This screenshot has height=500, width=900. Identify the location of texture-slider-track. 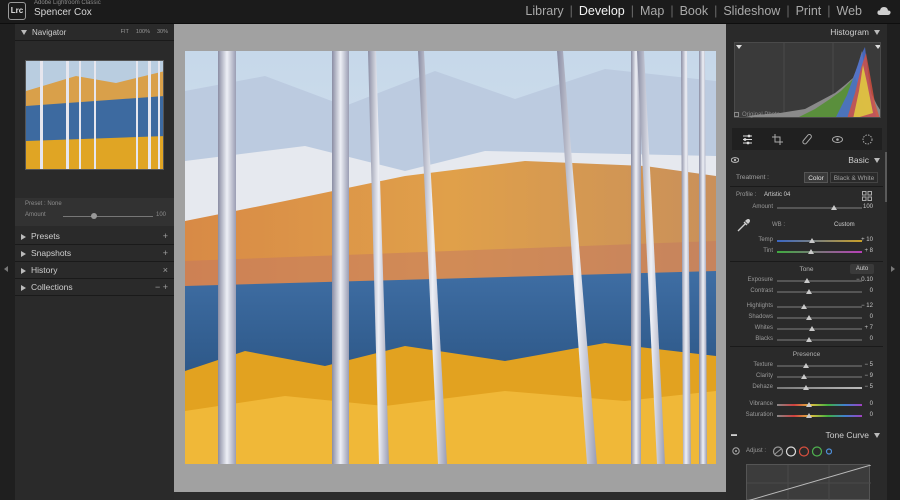
(819, 366).